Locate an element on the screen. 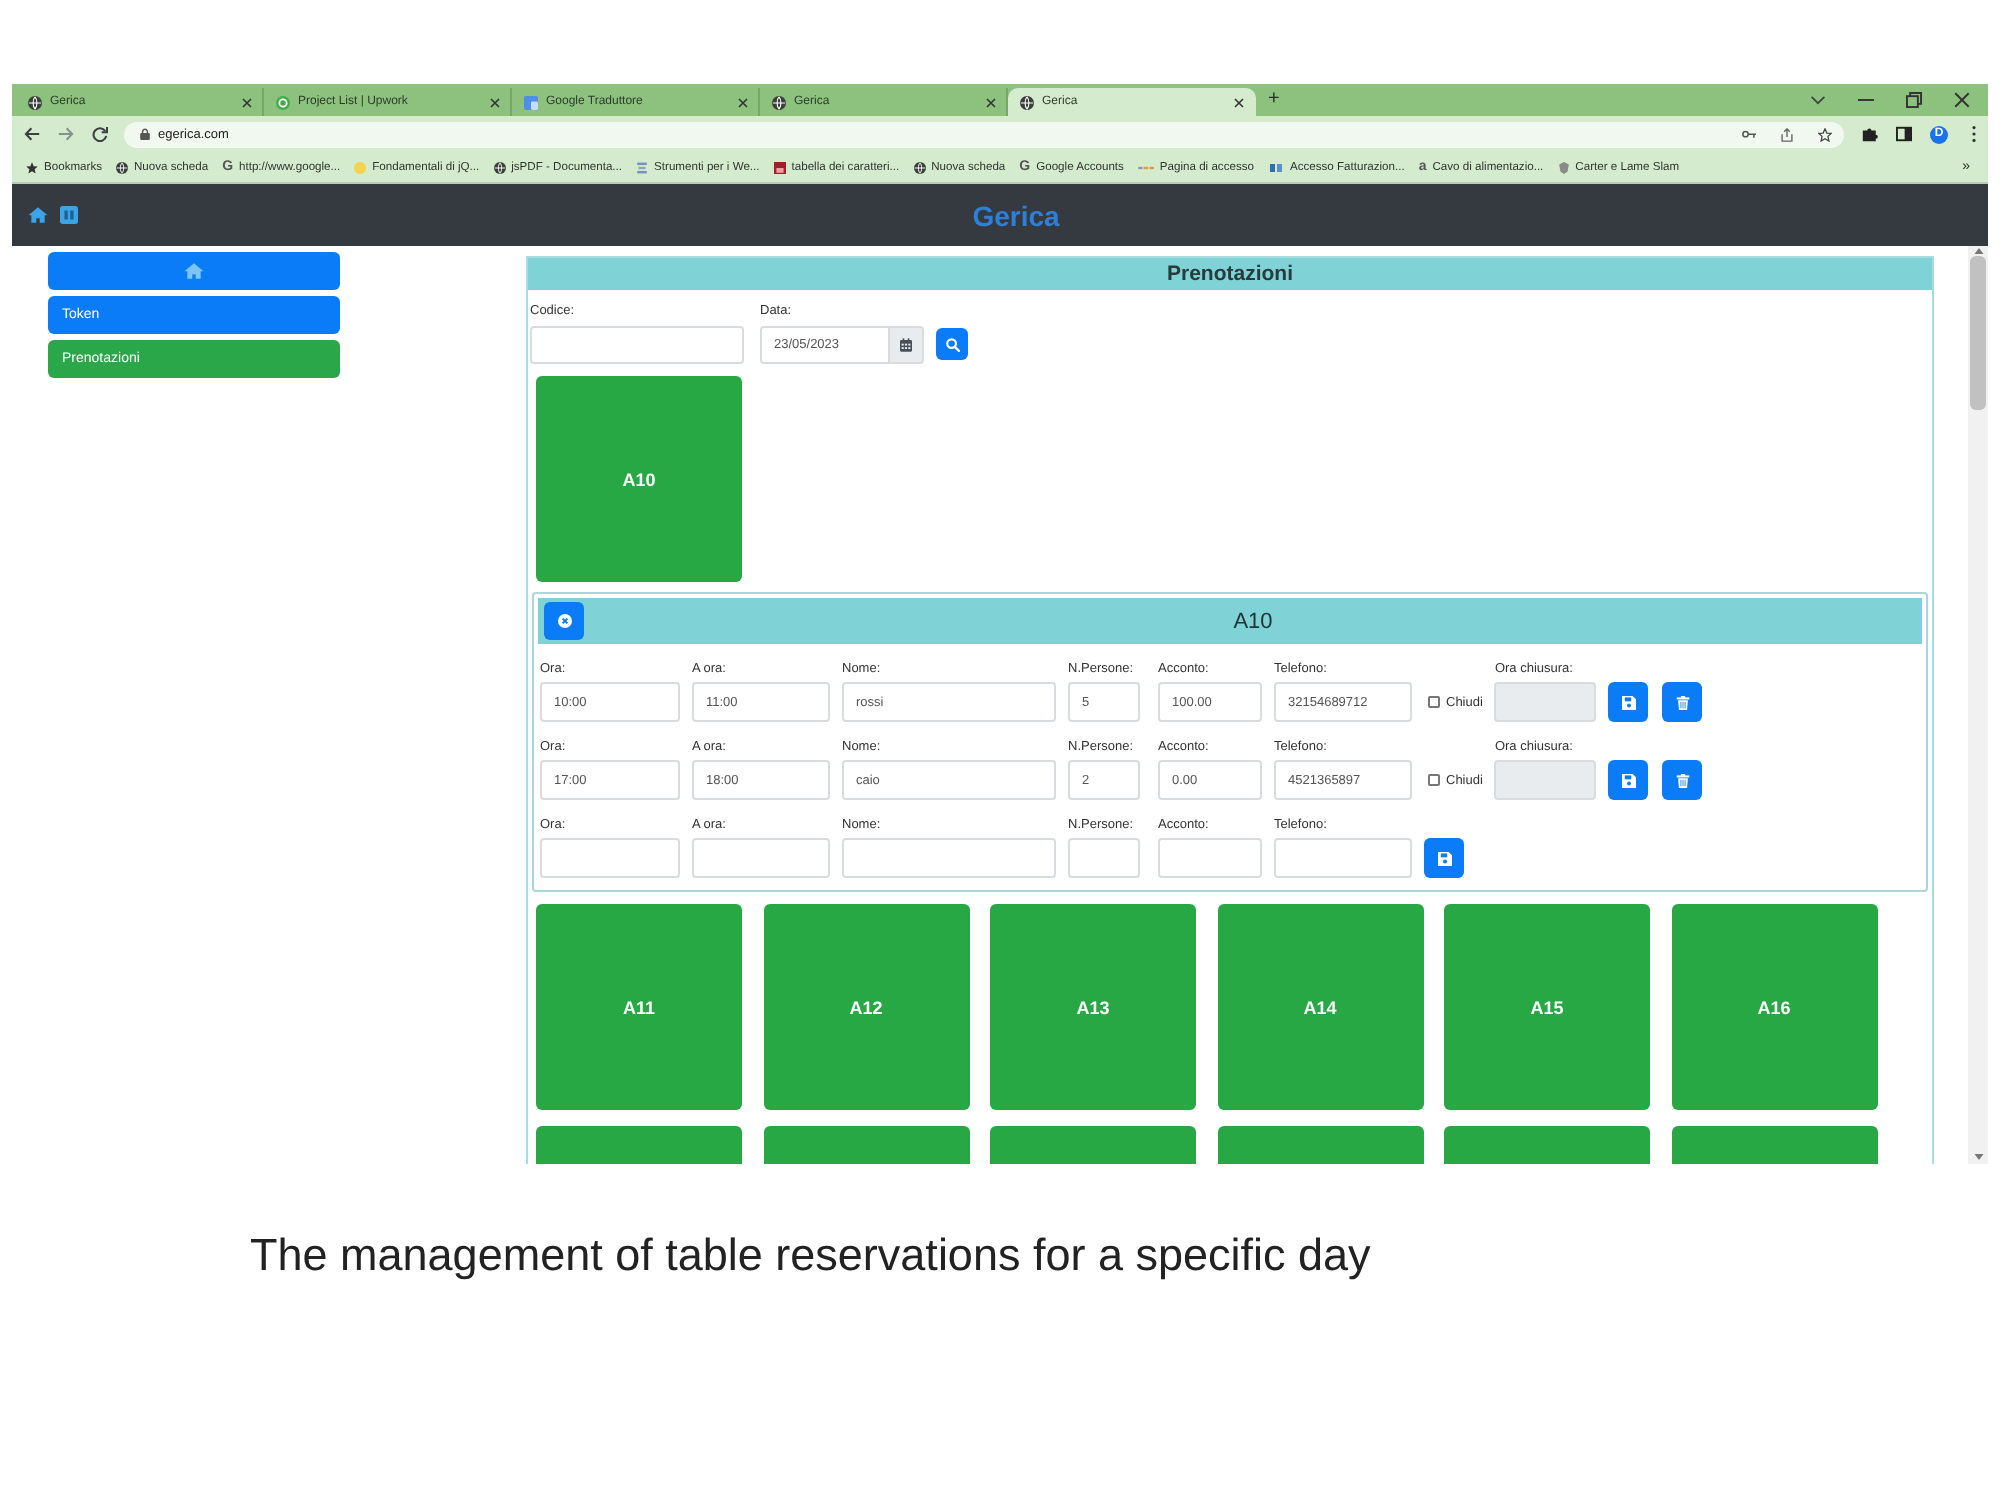 Image resolution: width=2000 pixels, height=1500 pixels. calendar-icon is located at coordinates (906, 345).